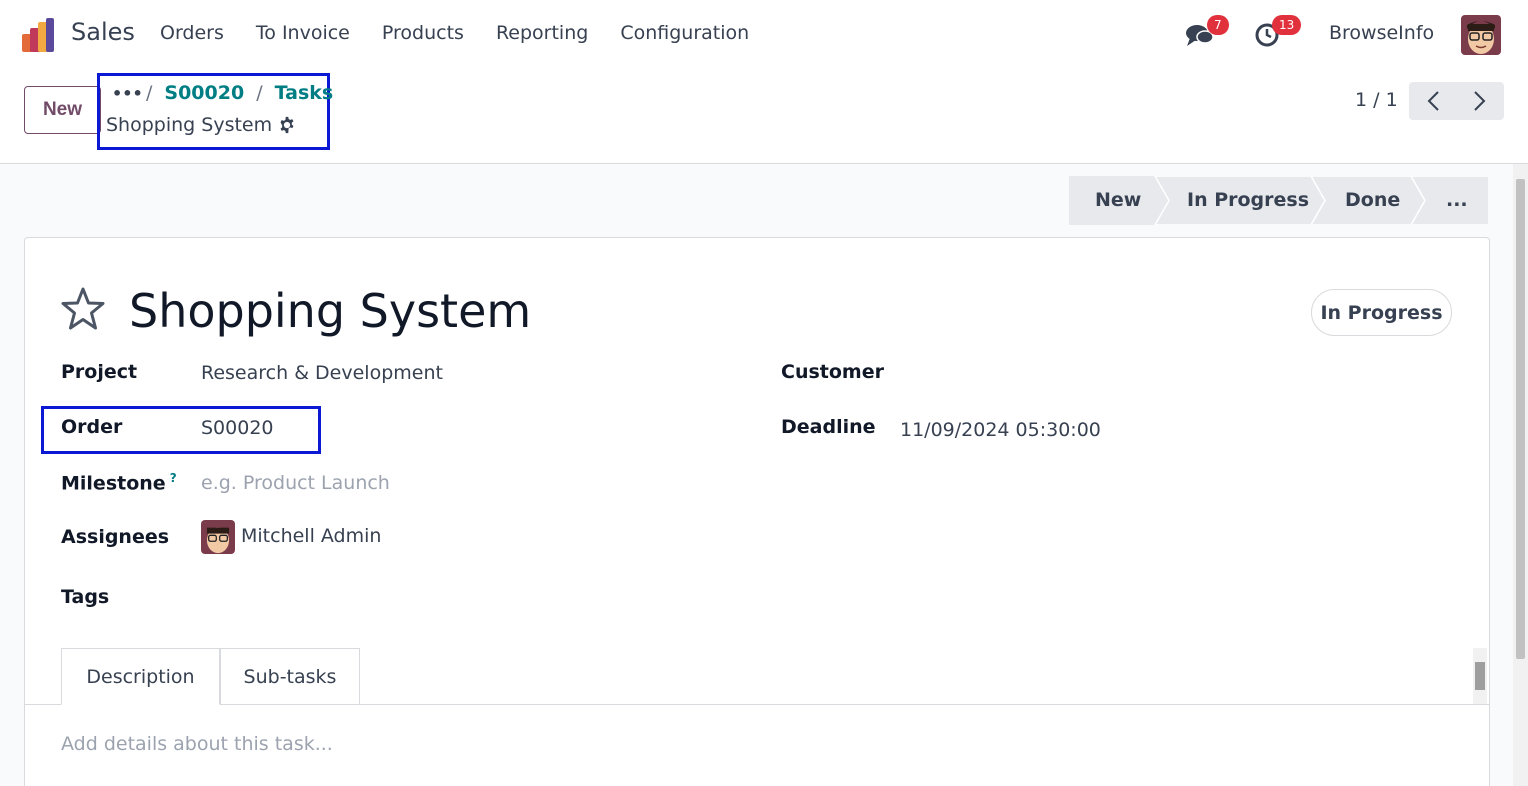 This screenshot has height=786, width=1528. I want to click on assignees-field: Mitchell Admin, so click(311, 536).